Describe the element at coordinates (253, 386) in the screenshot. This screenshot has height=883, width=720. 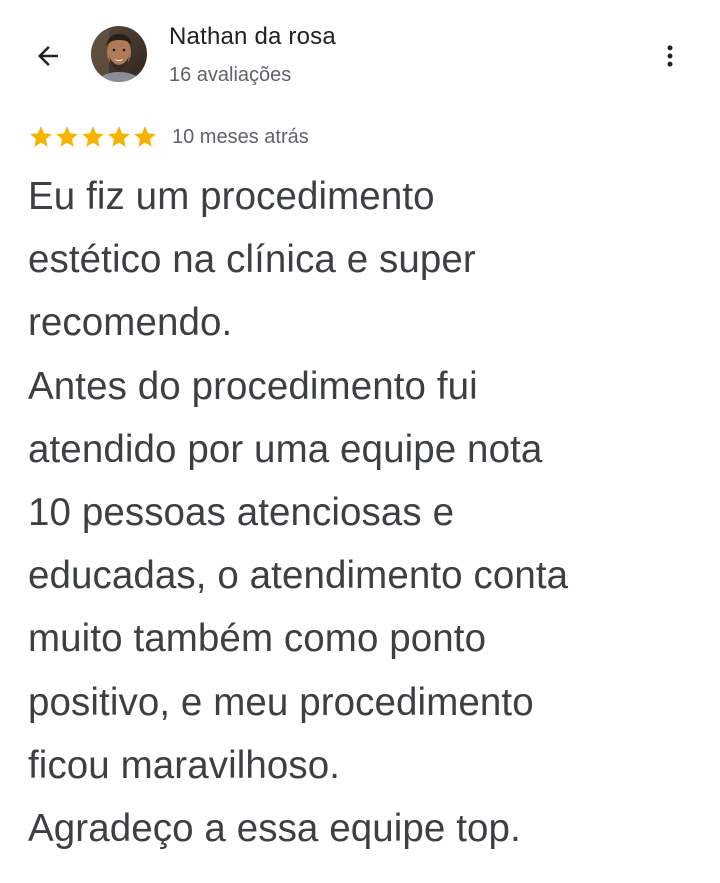
I see `review-text-line: Antes do procedimento fui` at that location.